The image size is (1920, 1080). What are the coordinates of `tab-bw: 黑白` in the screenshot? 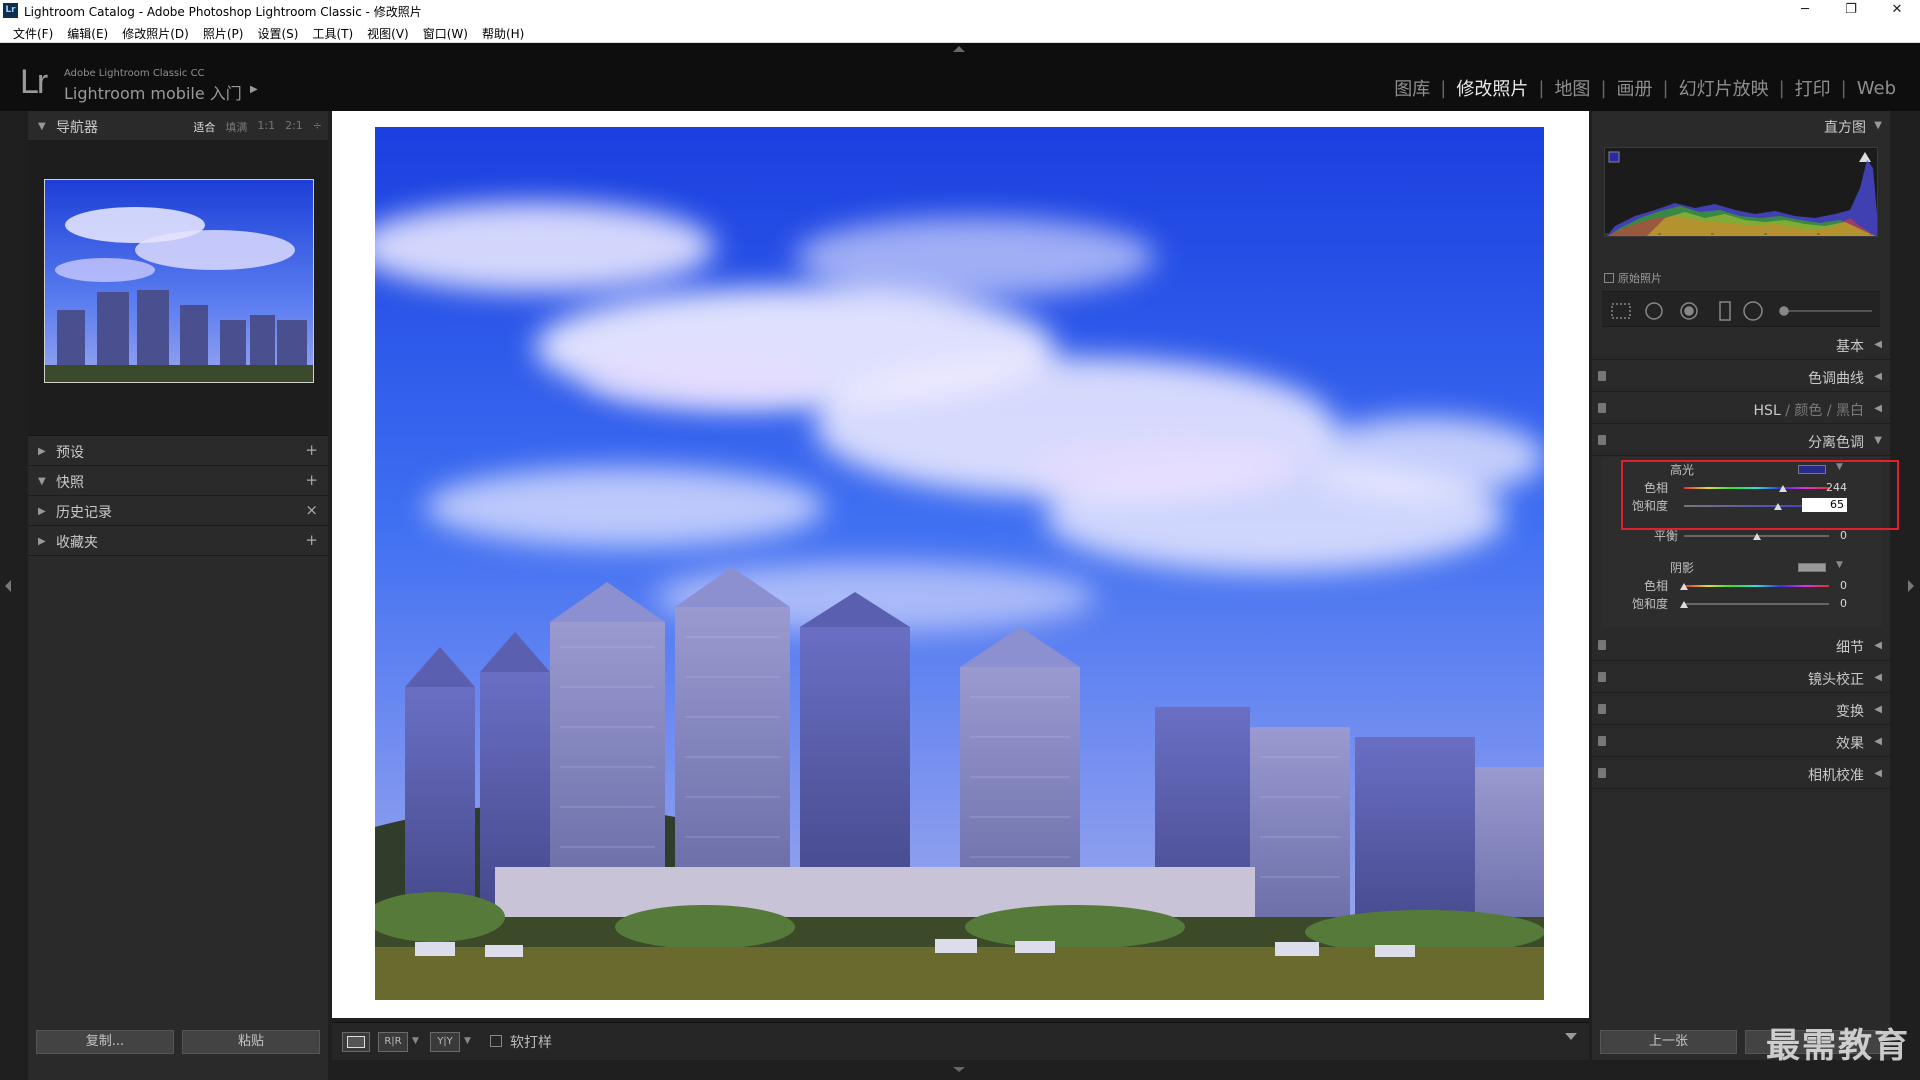 It's located at (1850, 411).